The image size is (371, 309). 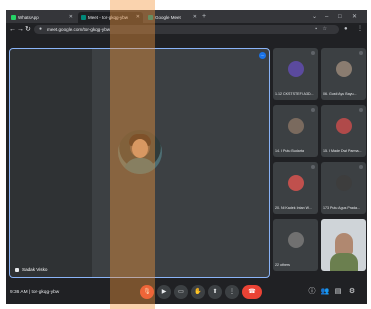 I want to click on self-name-label: Sadak Visko, so click(x=31, y=270).